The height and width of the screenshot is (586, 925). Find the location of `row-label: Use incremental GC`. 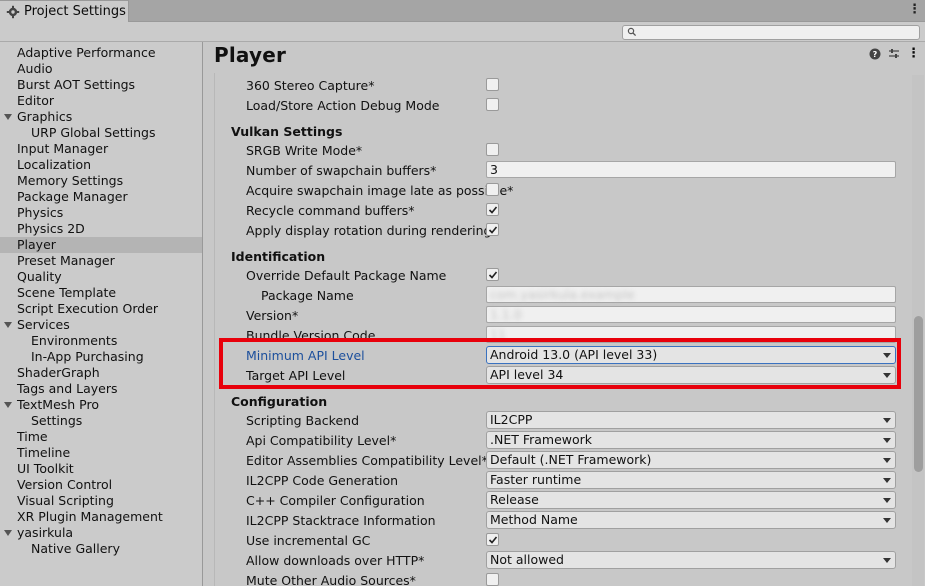

row-label: Use incremental GC is located at coordinates (308, 540).